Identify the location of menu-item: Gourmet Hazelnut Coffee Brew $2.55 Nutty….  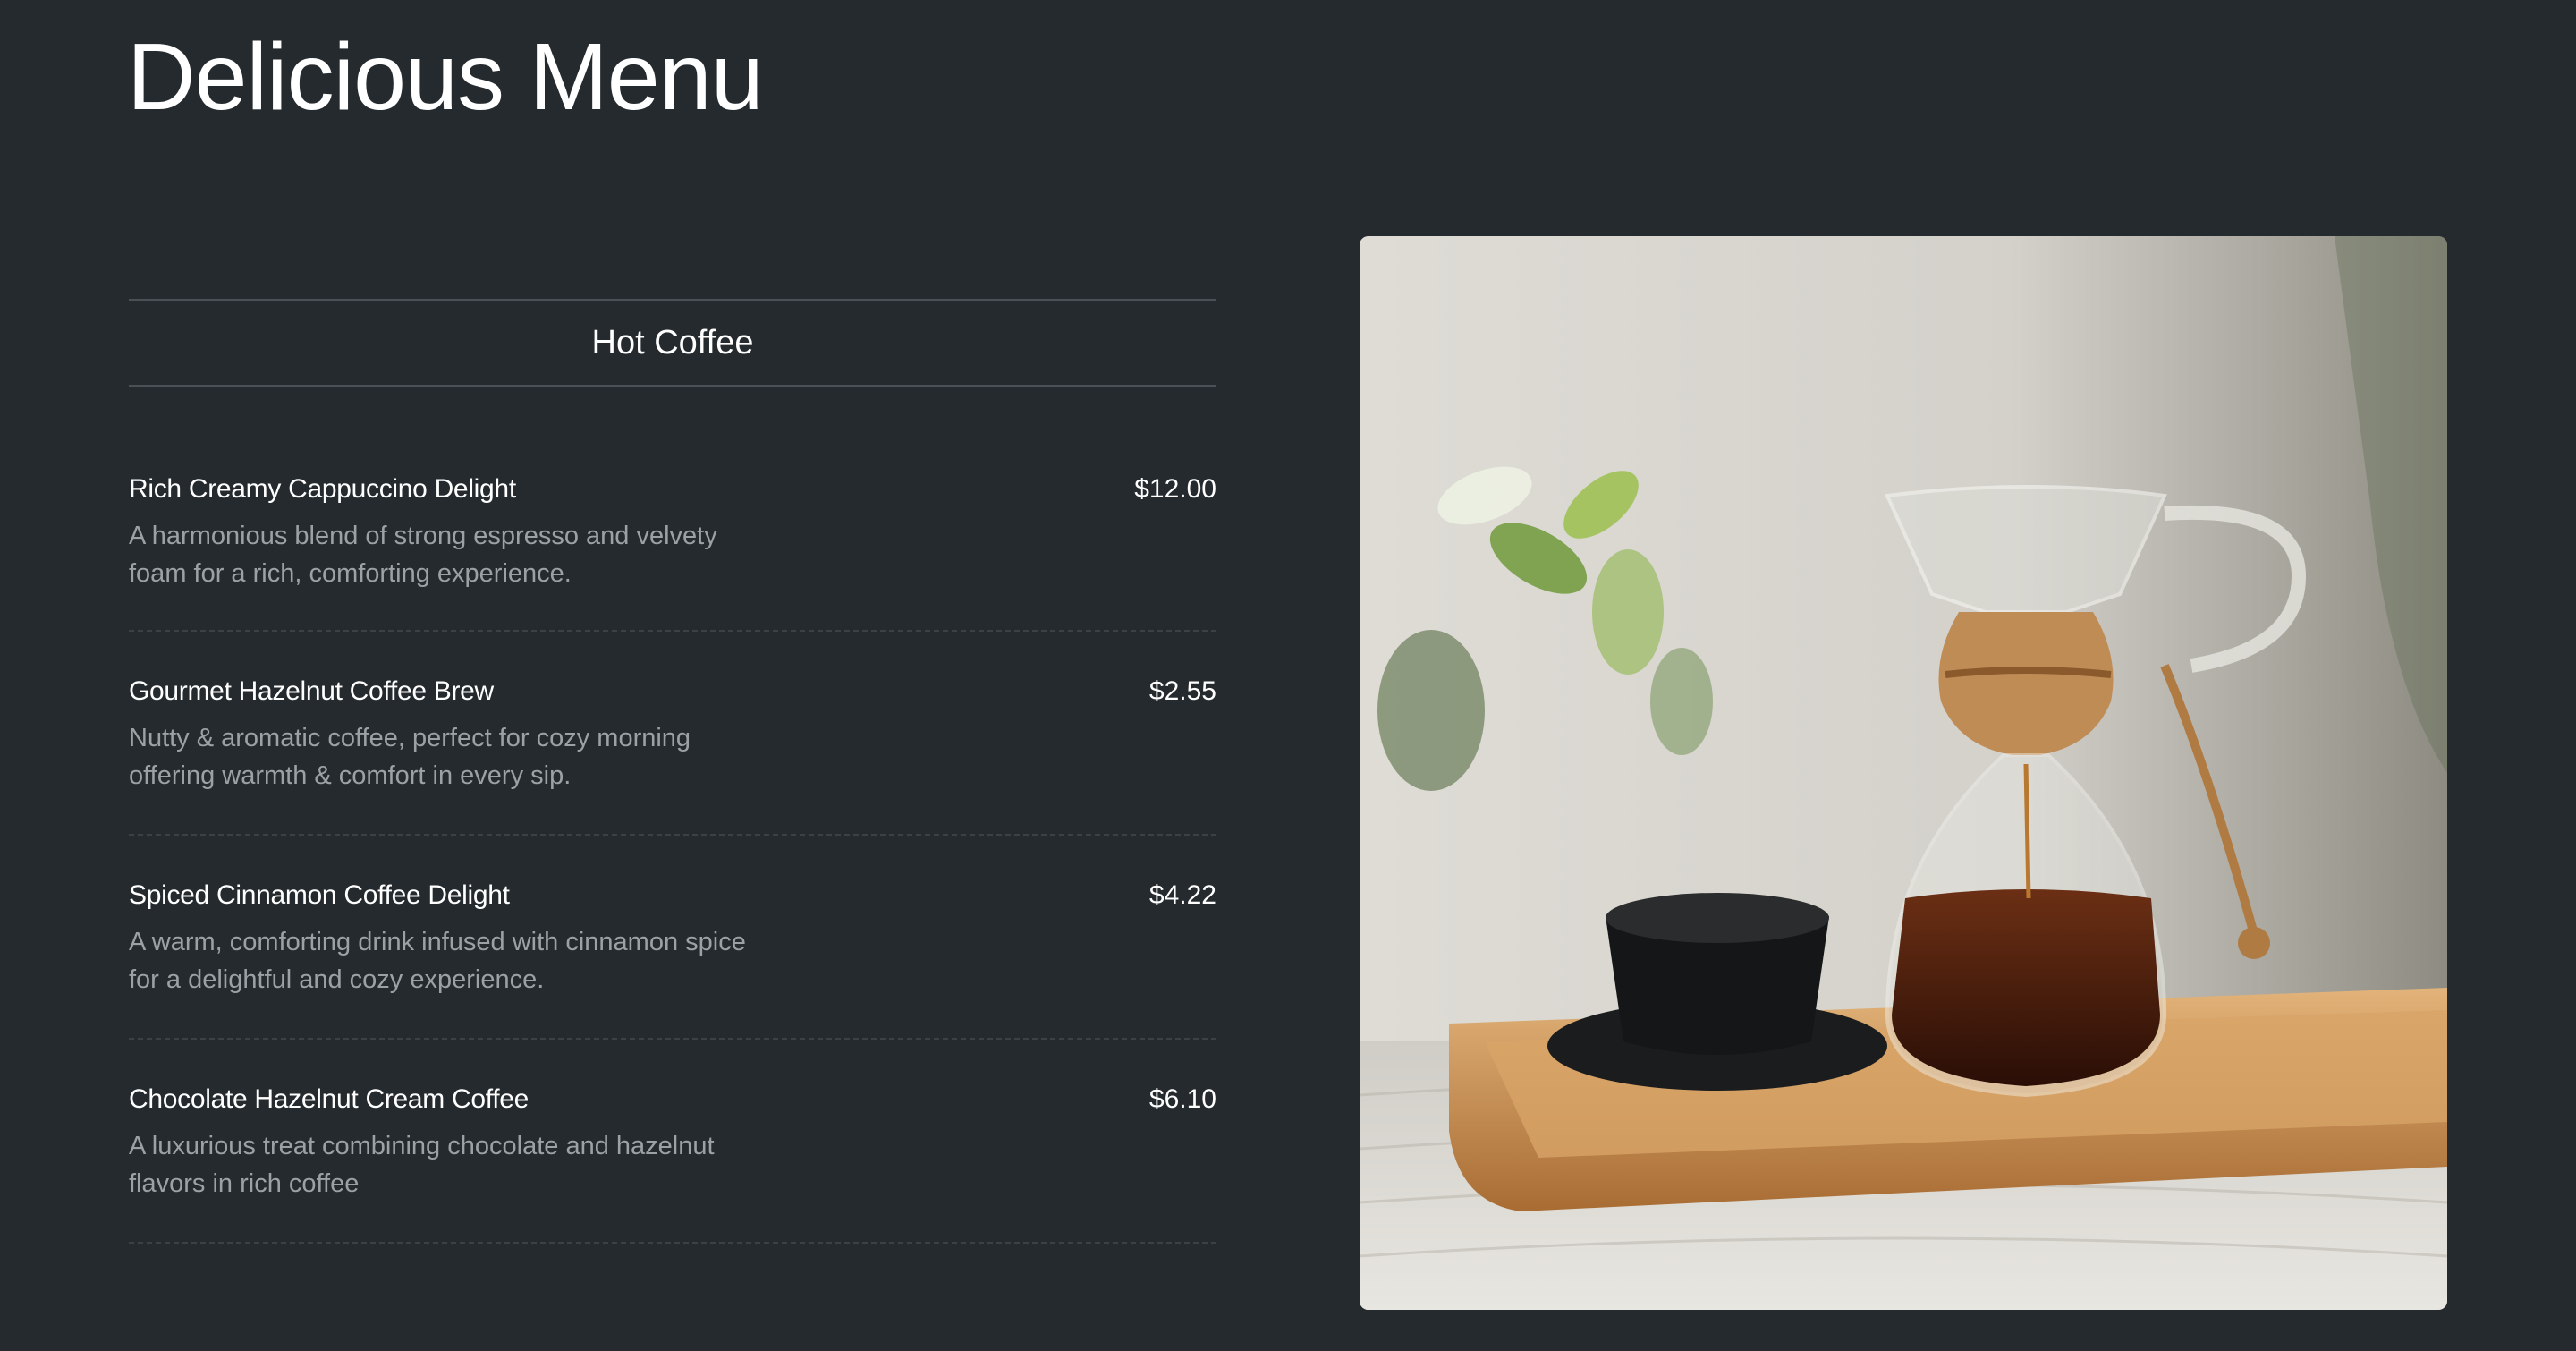
(672, 735).